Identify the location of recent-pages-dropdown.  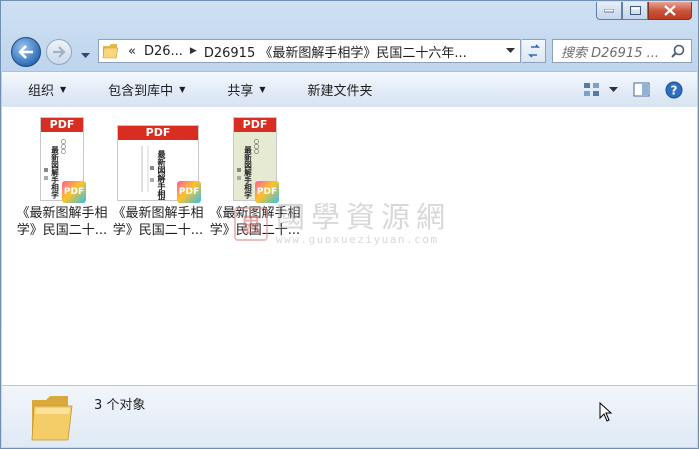
(85, 55).